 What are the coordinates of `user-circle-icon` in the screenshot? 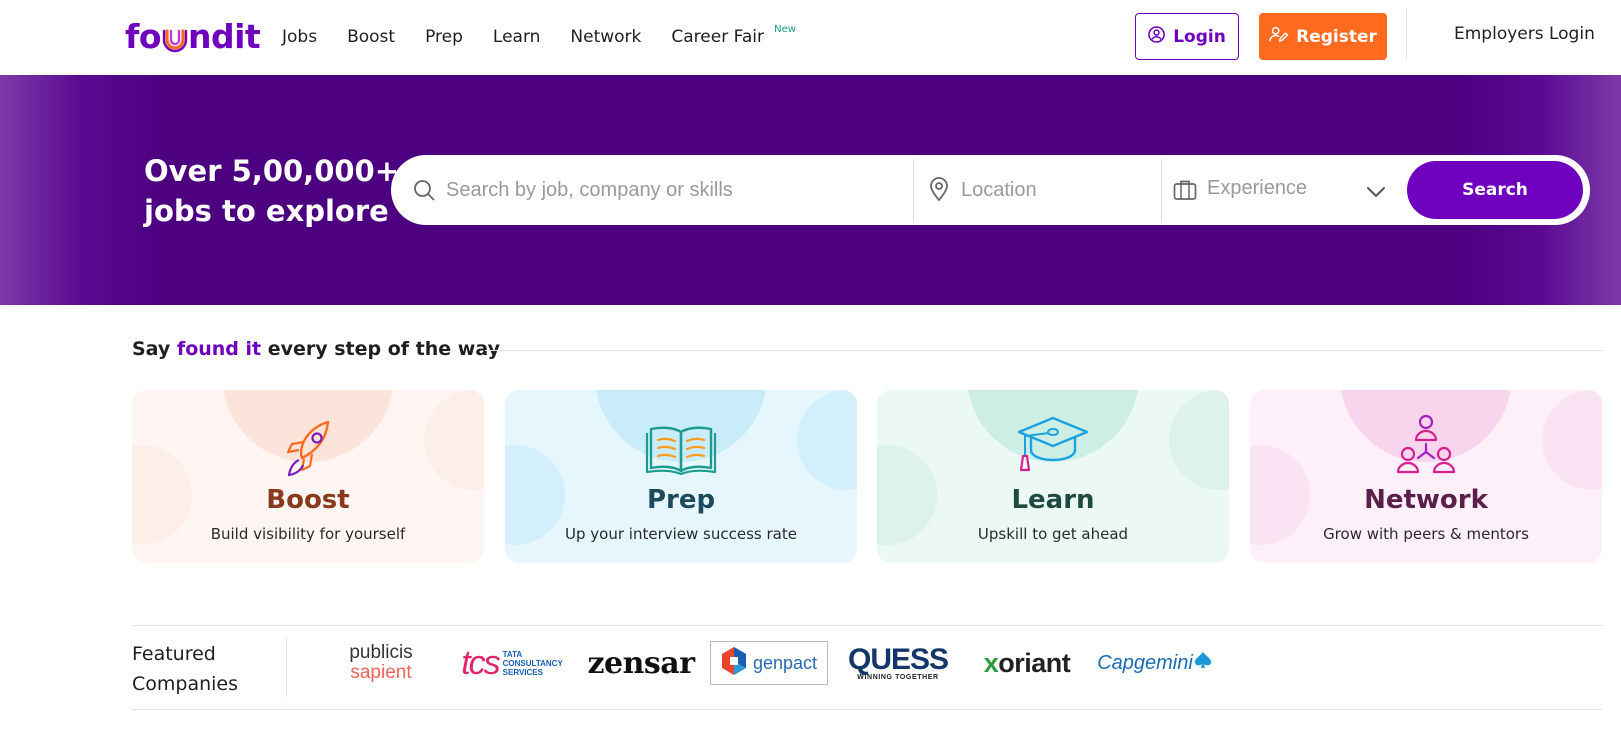 It's located at (1156, 36).